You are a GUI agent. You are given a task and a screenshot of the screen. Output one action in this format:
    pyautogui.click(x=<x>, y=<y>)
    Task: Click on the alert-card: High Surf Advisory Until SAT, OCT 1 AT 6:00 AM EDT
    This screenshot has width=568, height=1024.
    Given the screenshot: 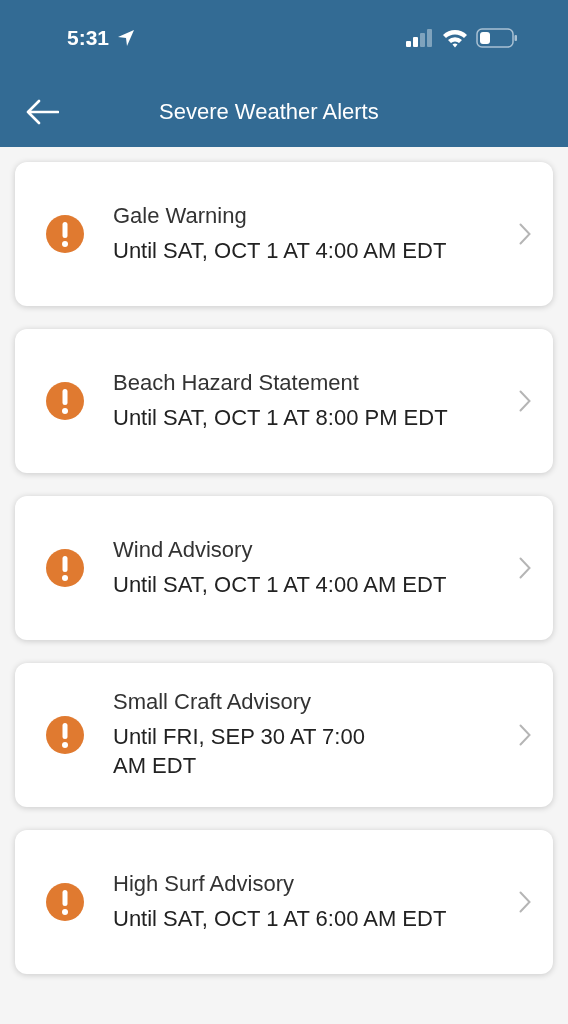 What is the action you would take?
    pyautogui.click(x=284, y=902)
    